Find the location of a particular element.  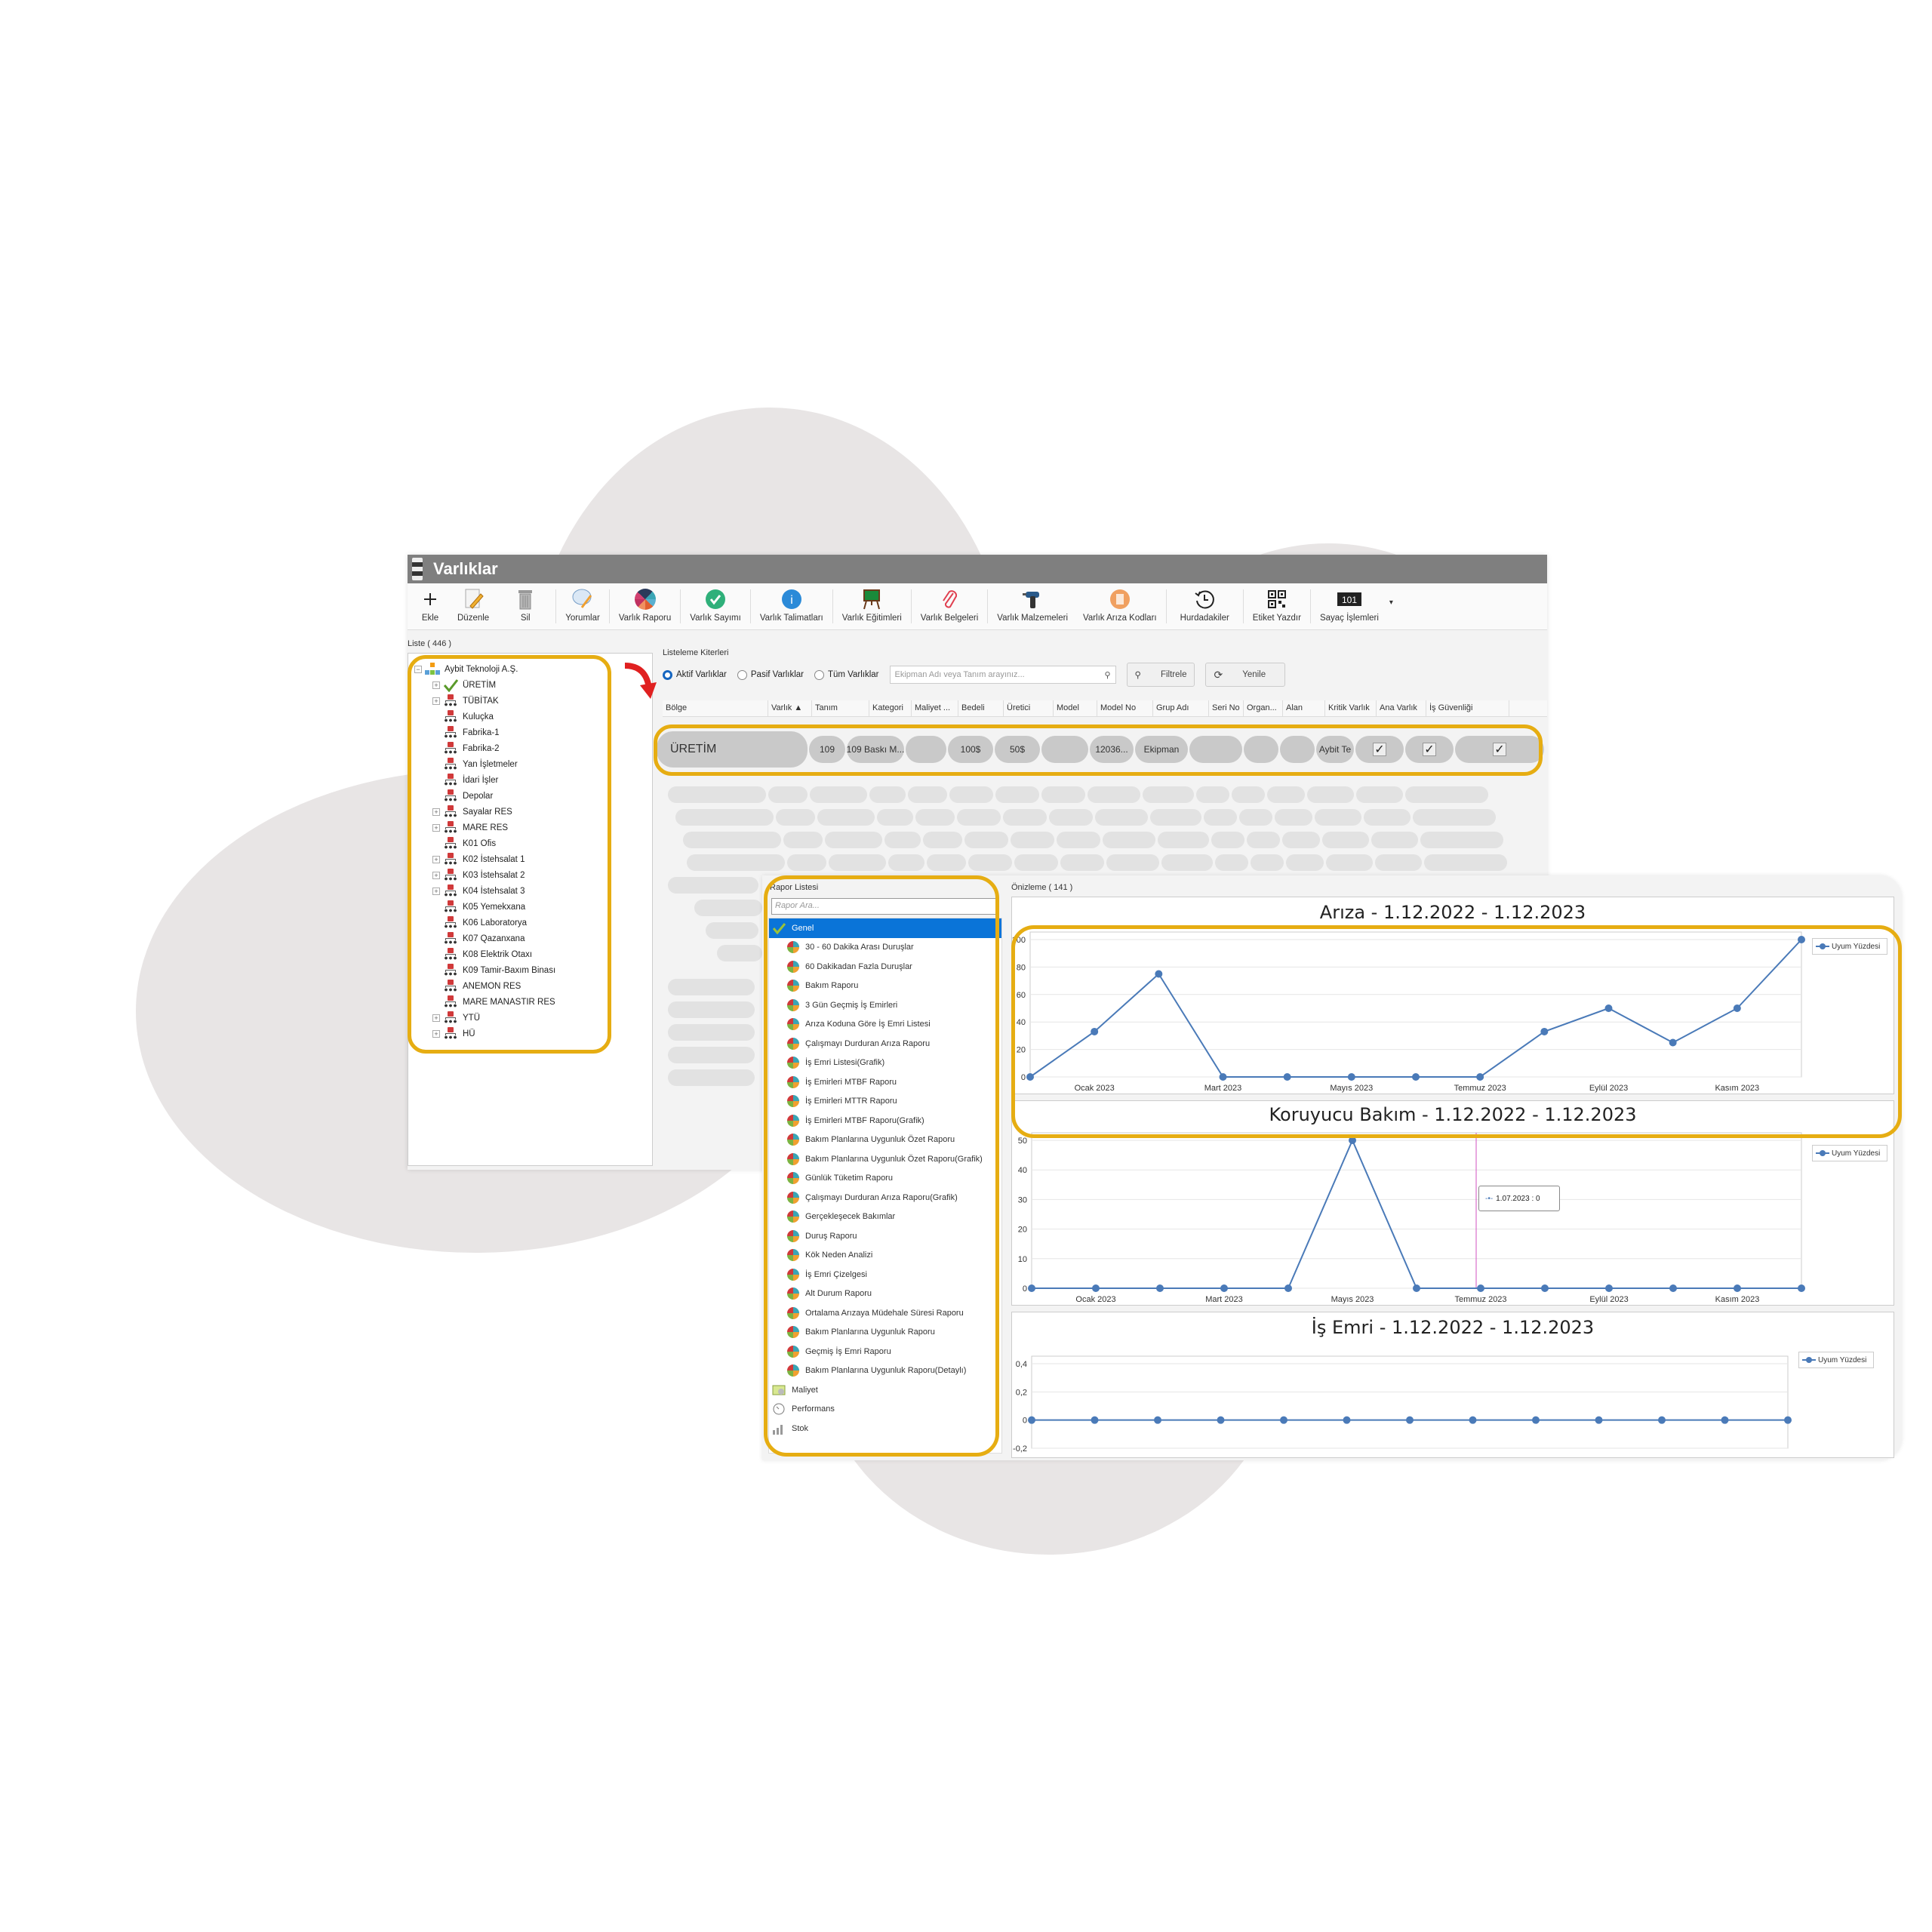

report-item: Geçmiş İş Emri Raporu is located at coordinates (885, 1351).